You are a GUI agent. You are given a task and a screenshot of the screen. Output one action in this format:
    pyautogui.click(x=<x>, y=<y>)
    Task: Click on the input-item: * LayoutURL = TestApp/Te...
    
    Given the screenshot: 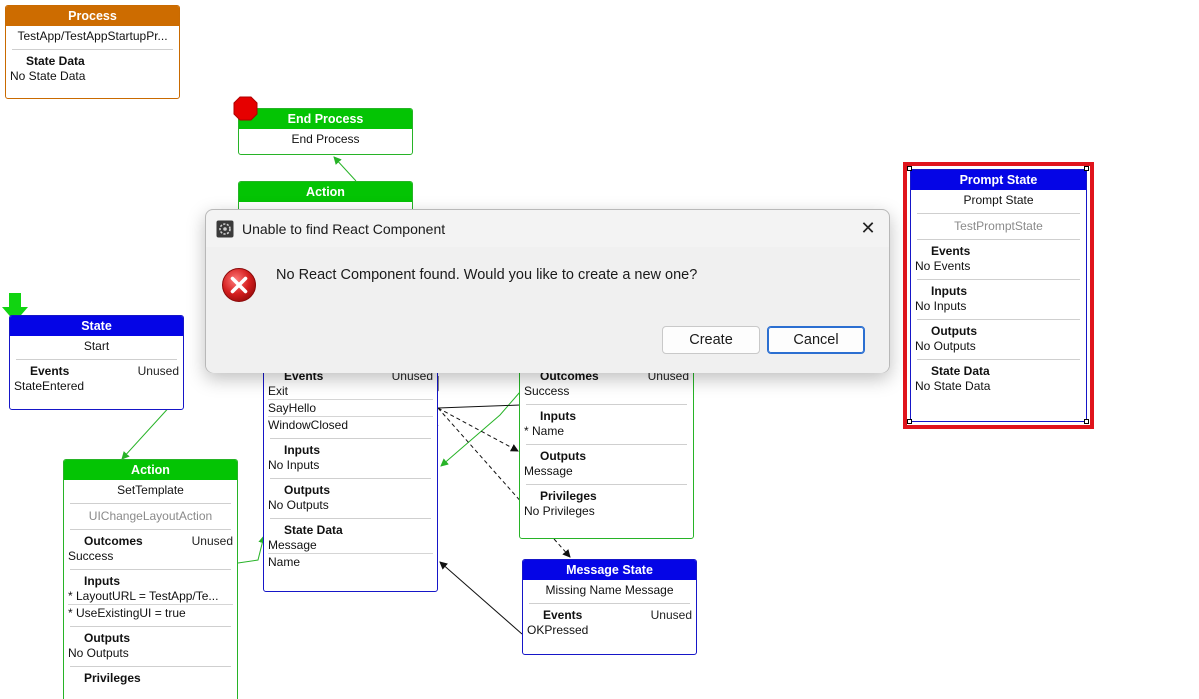 What is the action you would take?
    pyautogui.click(x=150, y=596)
    